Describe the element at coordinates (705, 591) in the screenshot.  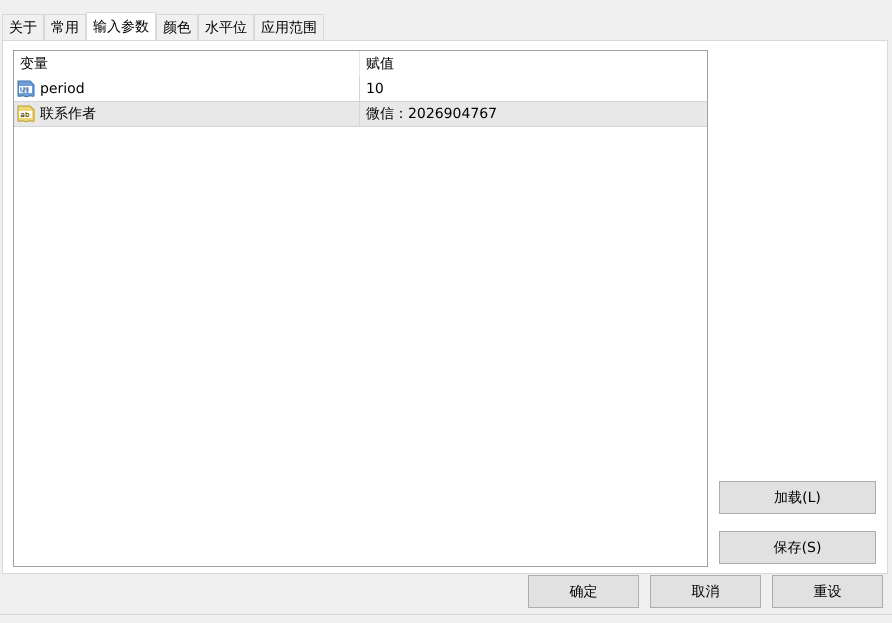
I see `cancel-button: 取消` at that location.